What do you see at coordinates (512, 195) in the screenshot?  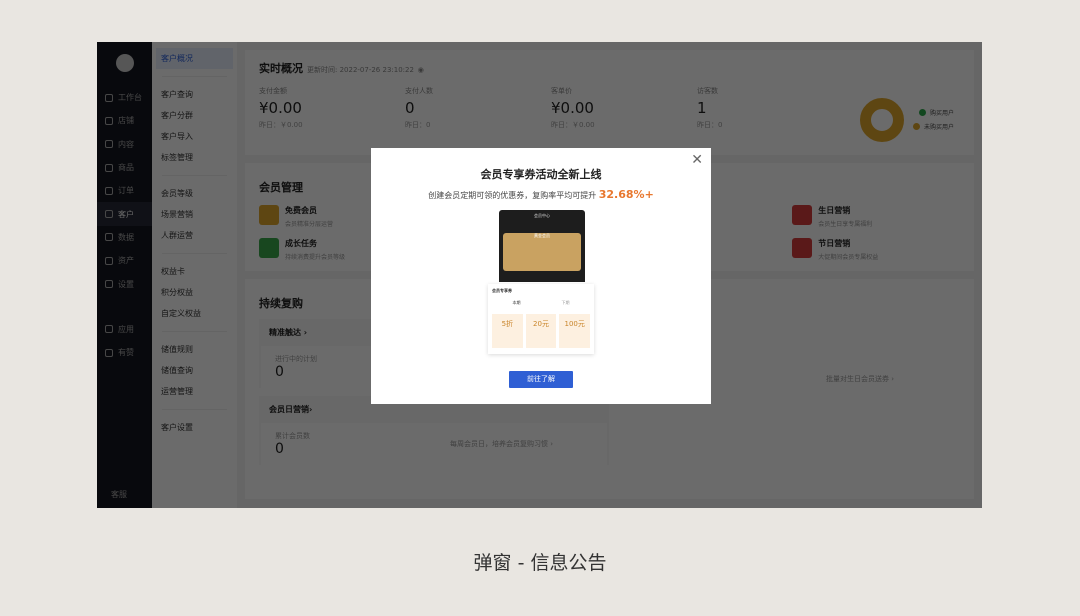 I see `modal-subtitle: 创建会员定期可领的优惠券，复购率平均可提升` at bounding box center [512, 195].